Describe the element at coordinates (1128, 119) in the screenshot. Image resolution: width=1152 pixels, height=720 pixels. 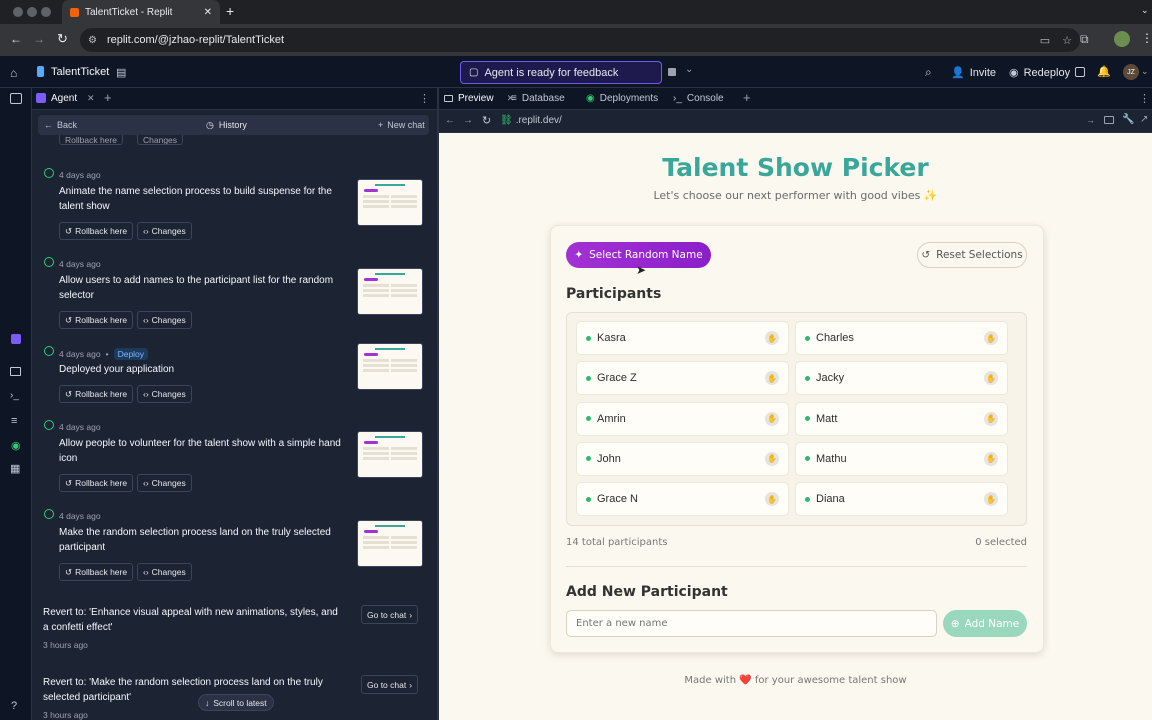
I see `devtools-icon: 🔧` at that location.